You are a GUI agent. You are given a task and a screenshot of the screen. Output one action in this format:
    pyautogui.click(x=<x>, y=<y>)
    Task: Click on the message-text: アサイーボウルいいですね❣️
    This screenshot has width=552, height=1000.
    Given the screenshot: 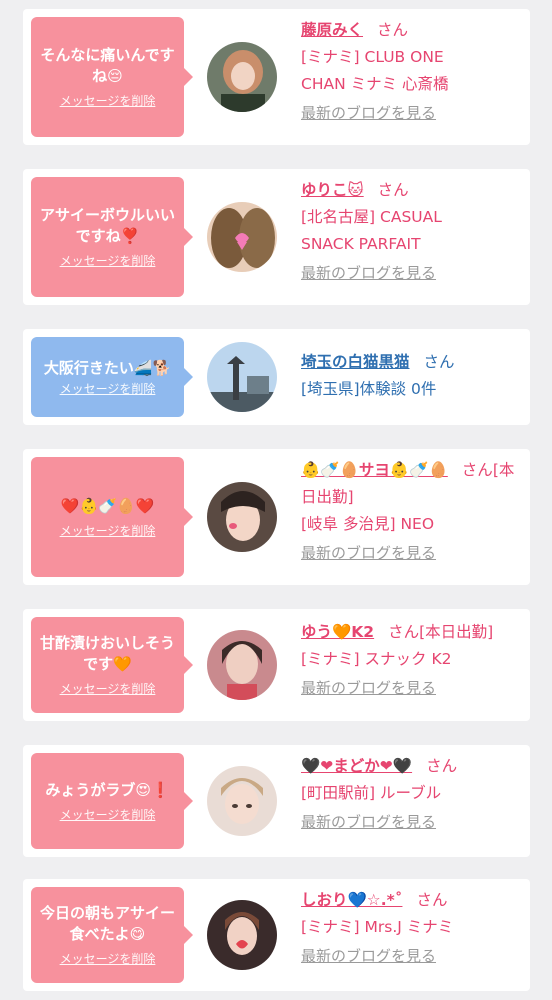 What is the action you would take?
    pyautogui.click(x=107, y=225)
    